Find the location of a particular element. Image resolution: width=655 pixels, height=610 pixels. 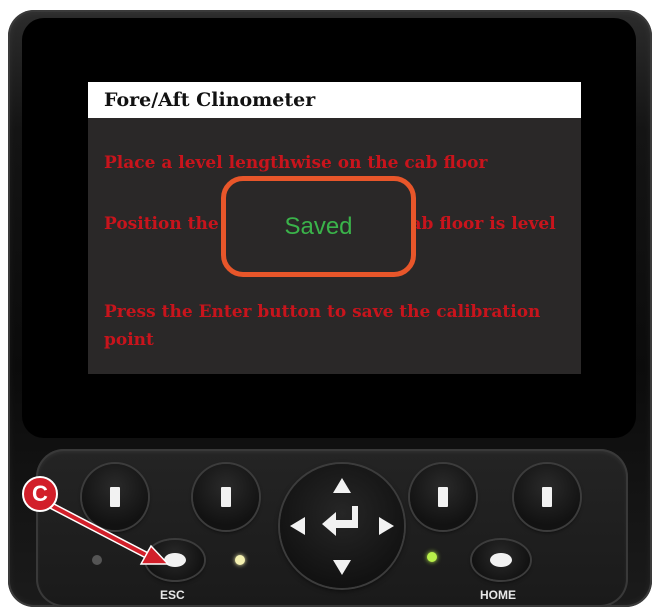

esc-label: ESC is located at coordinates (172, 595).